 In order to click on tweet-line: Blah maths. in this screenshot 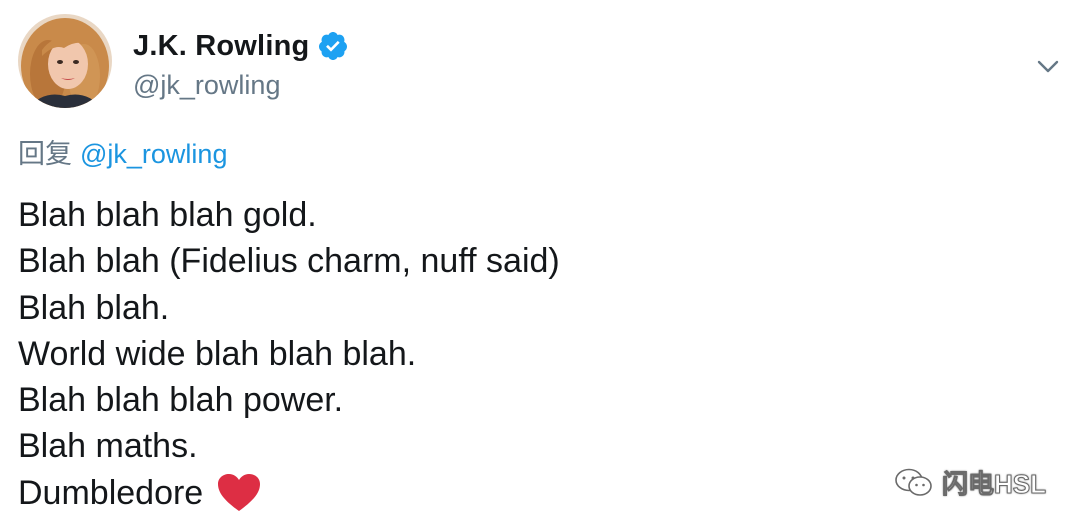, I will do `click(108, 446)`.